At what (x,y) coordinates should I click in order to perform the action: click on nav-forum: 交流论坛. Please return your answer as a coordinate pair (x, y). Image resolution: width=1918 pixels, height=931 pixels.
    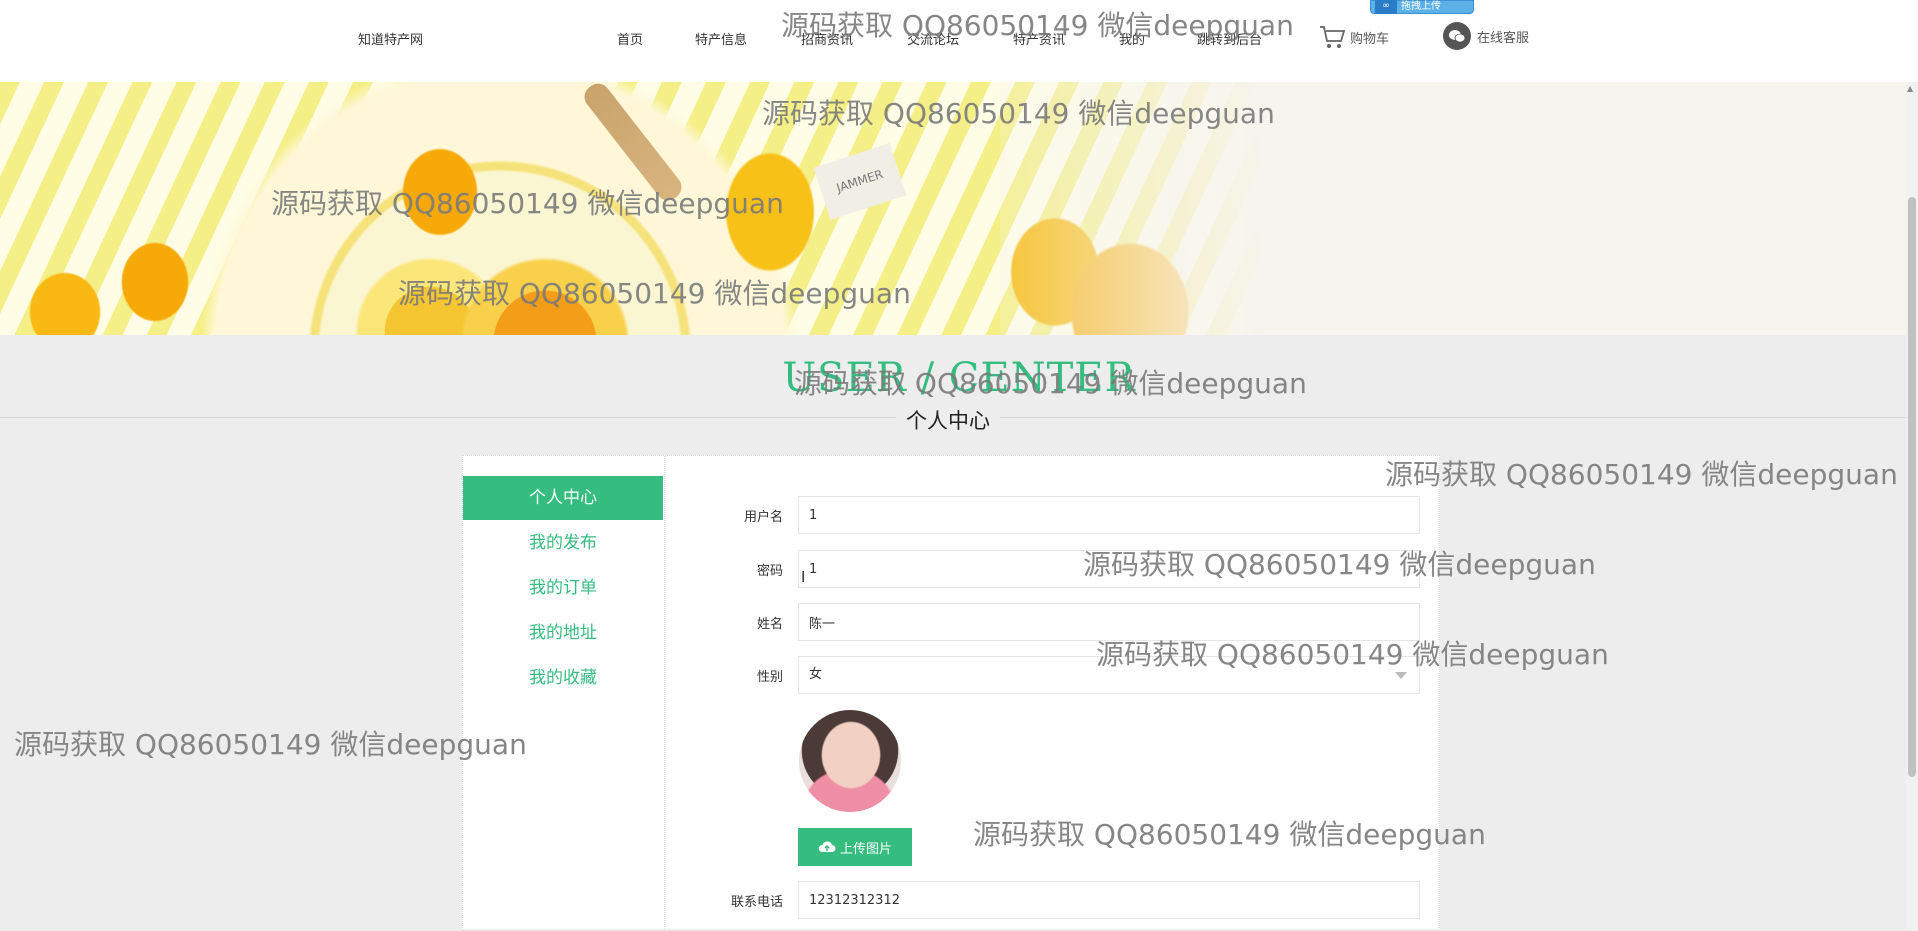
    Looking at the image, I should click on (933, 38).